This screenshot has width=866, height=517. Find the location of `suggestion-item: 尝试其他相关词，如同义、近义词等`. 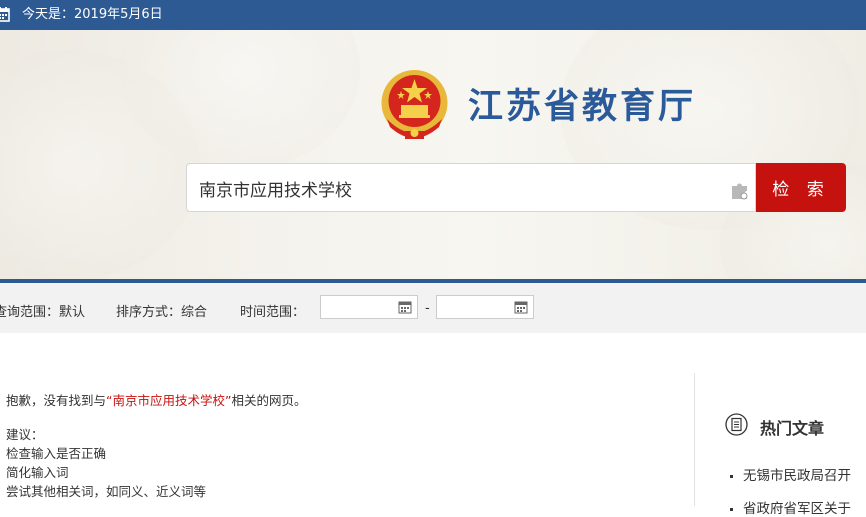

suggestion-item: 尝试其他相关词，如同义、近义词等 is located at coordinates (106, 491).